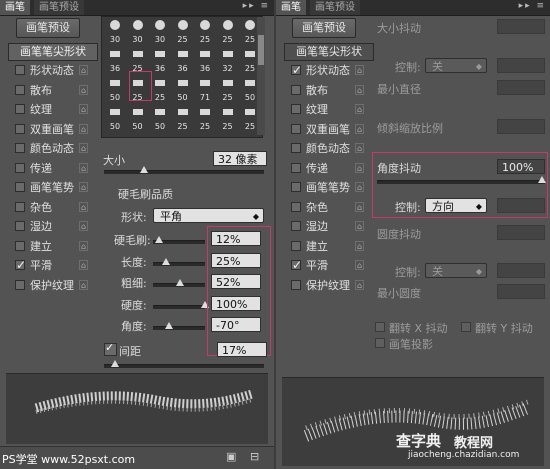 This screenshot has height=469, width=550. What do you see at coordinates (144, 169) in the screenshot?
I see `size-slider-thumb` at bounding box center [144, 169].